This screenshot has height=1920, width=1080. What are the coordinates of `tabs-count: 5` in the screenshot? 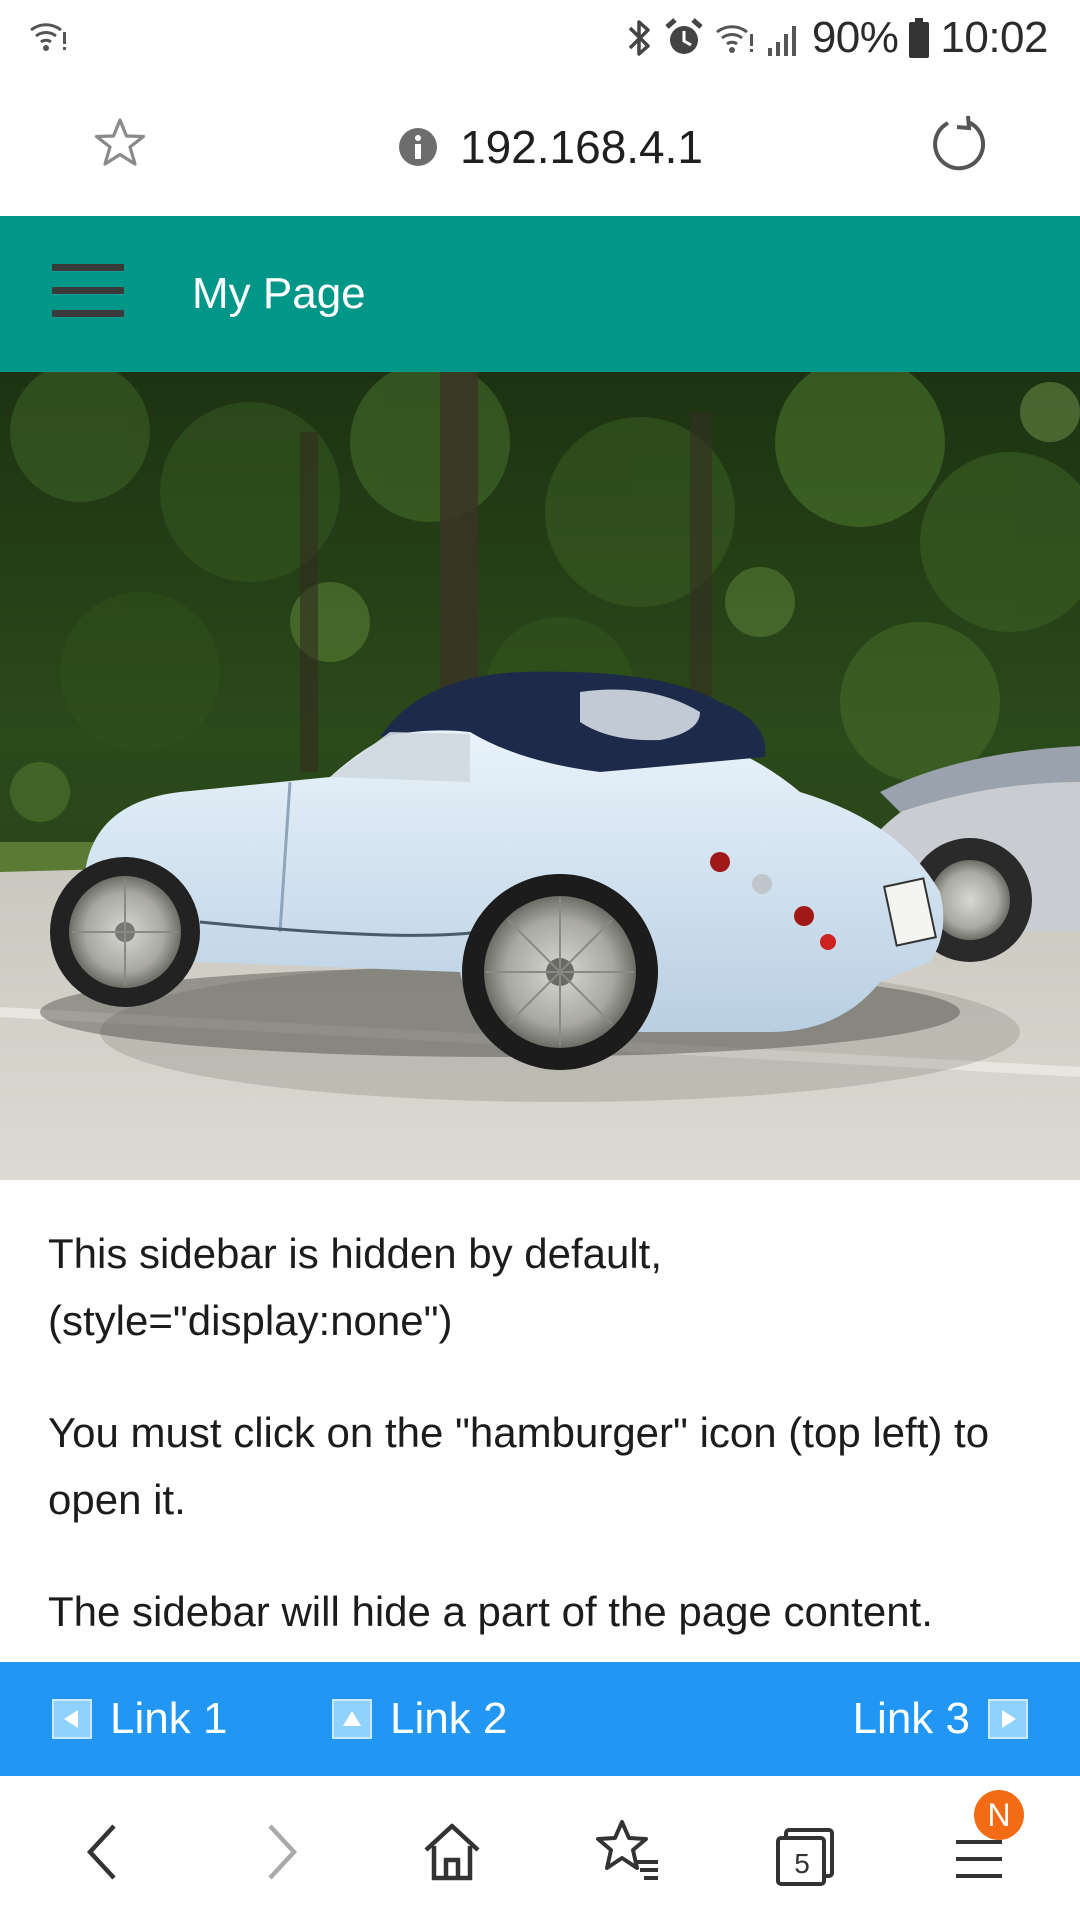 It's located at (802, 1863).